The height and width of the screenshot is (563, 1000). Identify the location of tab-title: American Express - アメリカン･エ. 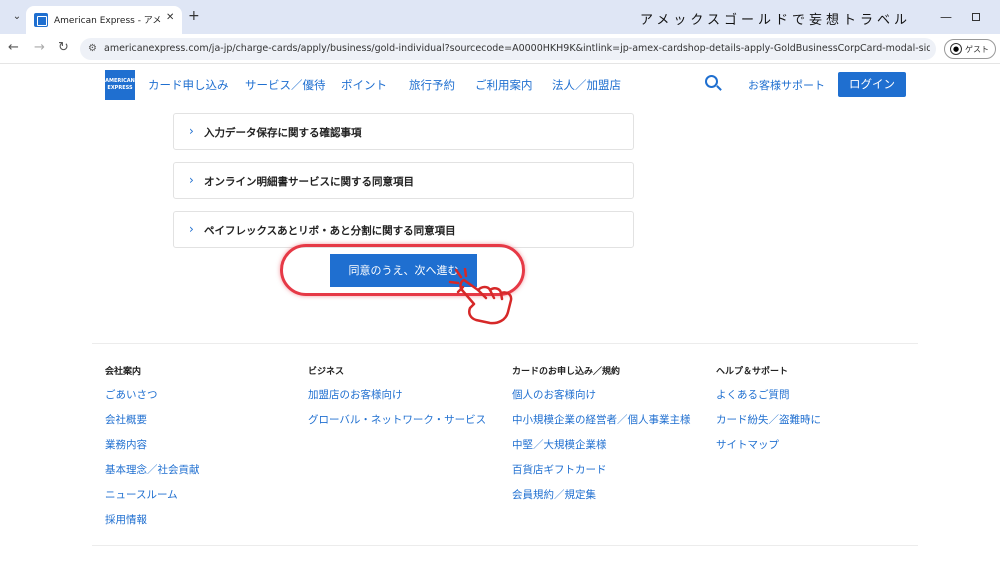
(108, 21).